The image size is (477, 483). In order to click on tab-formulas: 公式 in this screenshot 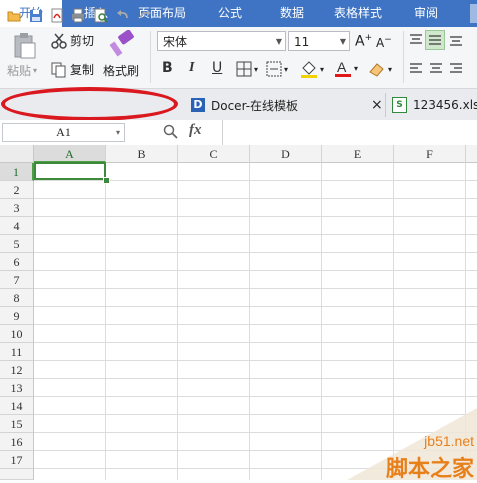, I will do `click(230, 13)`.